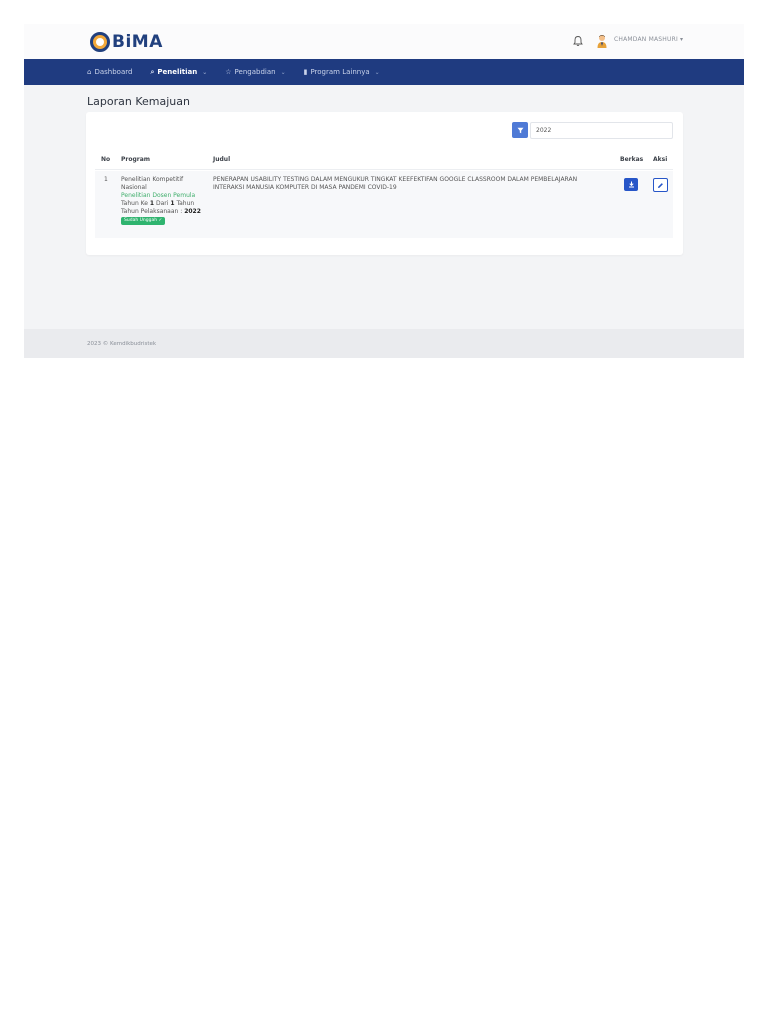 Image resolution: width=768 pixels, height=1024 pixels. I want to click on col-header-judul: Judul, so click(222, 159).